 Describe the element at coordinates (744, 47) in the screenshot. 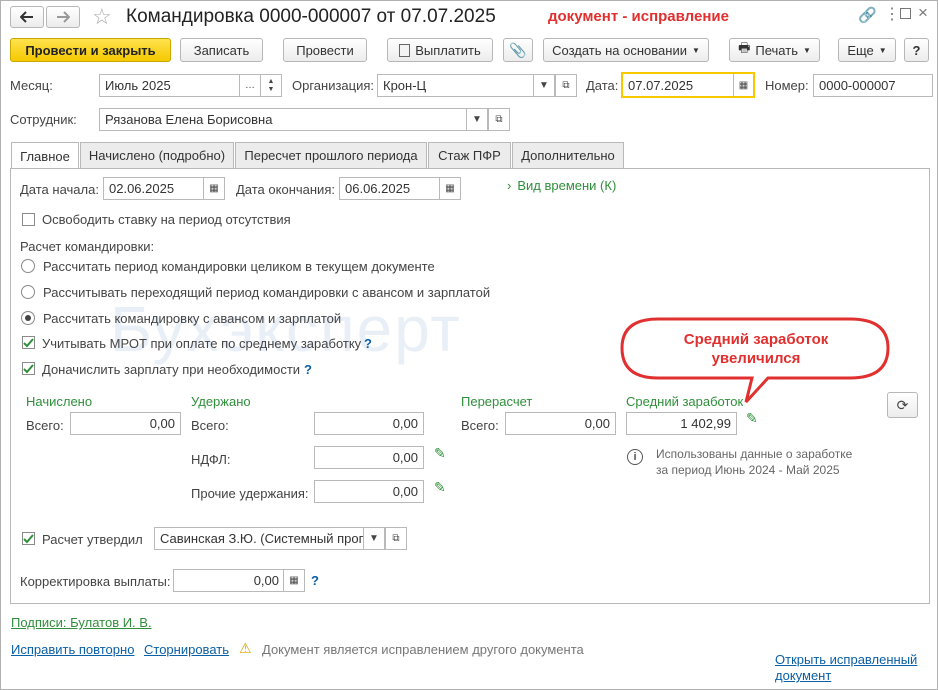

I see `printer-icon: 🖶` at that location.